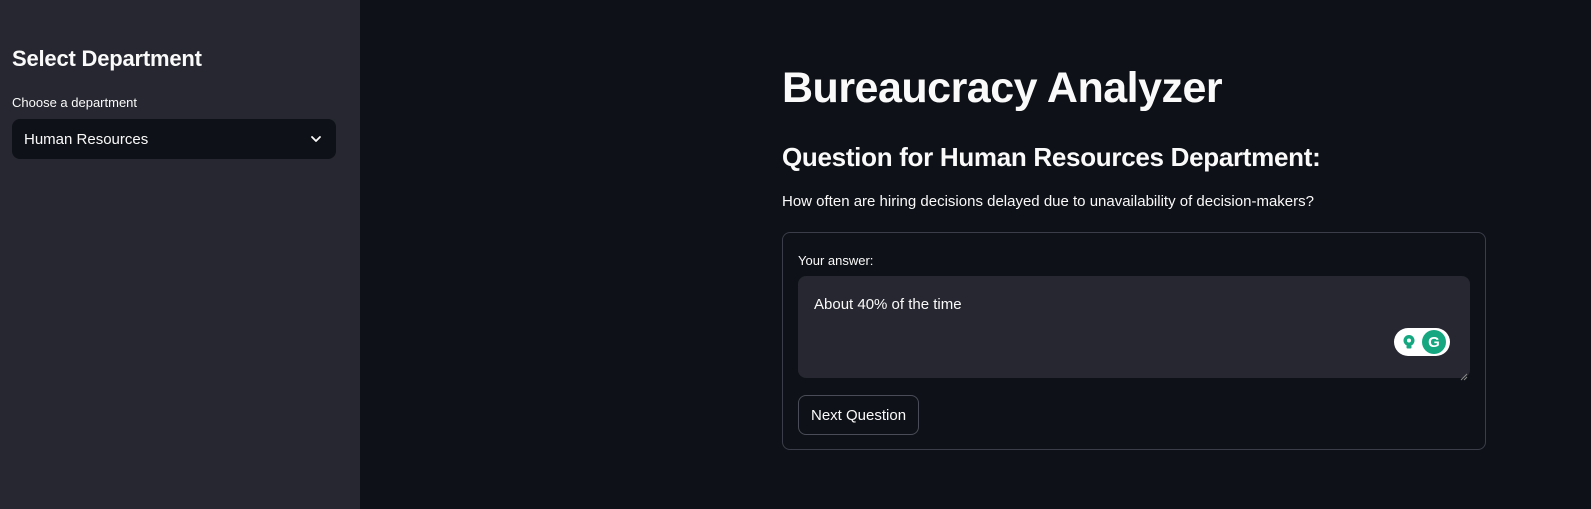 The image size is (1591, 509). What do you see at coordinates (1002, 88) in the screenshot?
I see `page-title: Bureaucracy Analyzer` at bounding box center [1002, 88].